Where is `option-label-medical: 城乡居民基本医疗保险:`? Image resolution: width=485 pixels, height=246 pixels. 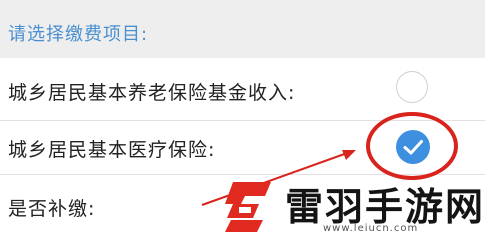
option-label-medical: 城乡居民基本医疗保险: is located at coordinates (112, 150).